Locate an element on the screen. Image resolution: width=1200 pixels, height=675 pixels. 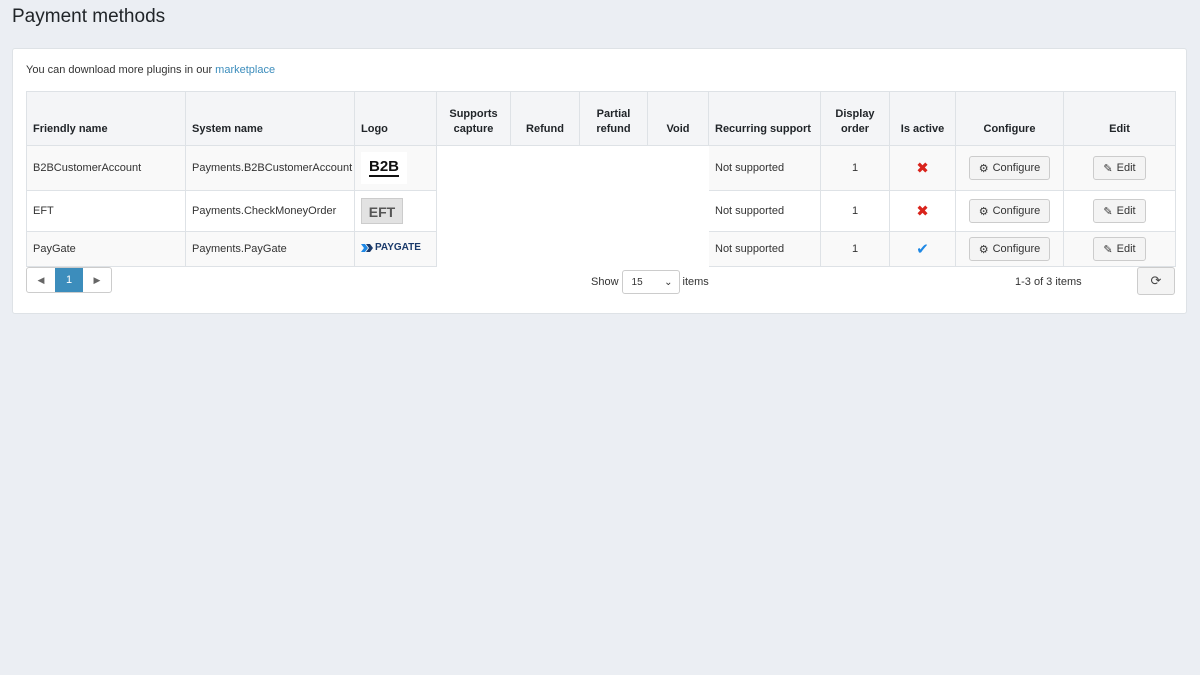
eft-logo: EFT is located at coordinates (382, 211).